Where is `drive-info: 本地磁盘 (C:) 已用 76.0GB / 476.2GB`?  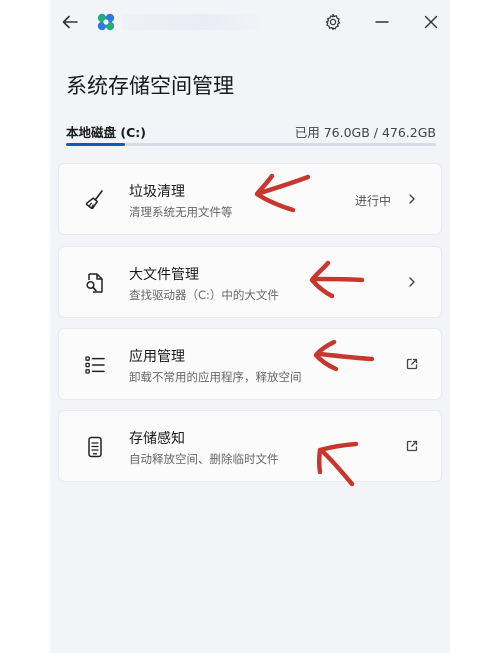
drive-info: 本地磁盘 (C:) 已用 76.0GB / 476.2GB is located at coordinates (251, 130).